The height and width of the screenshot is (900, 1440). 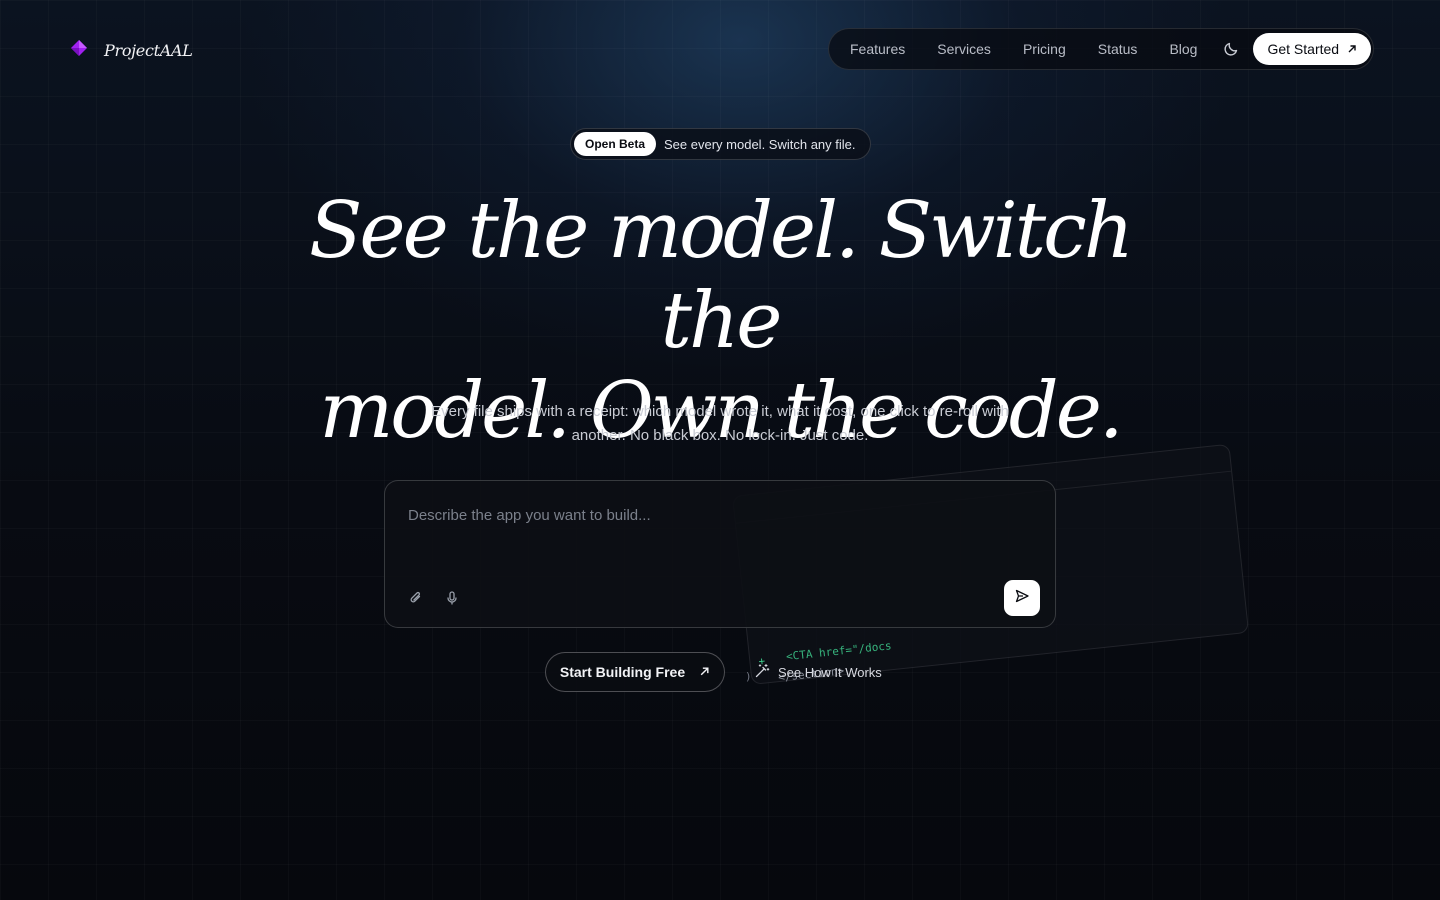 I want to click on nav-link-status: Status, so click(x=1118, y=49).